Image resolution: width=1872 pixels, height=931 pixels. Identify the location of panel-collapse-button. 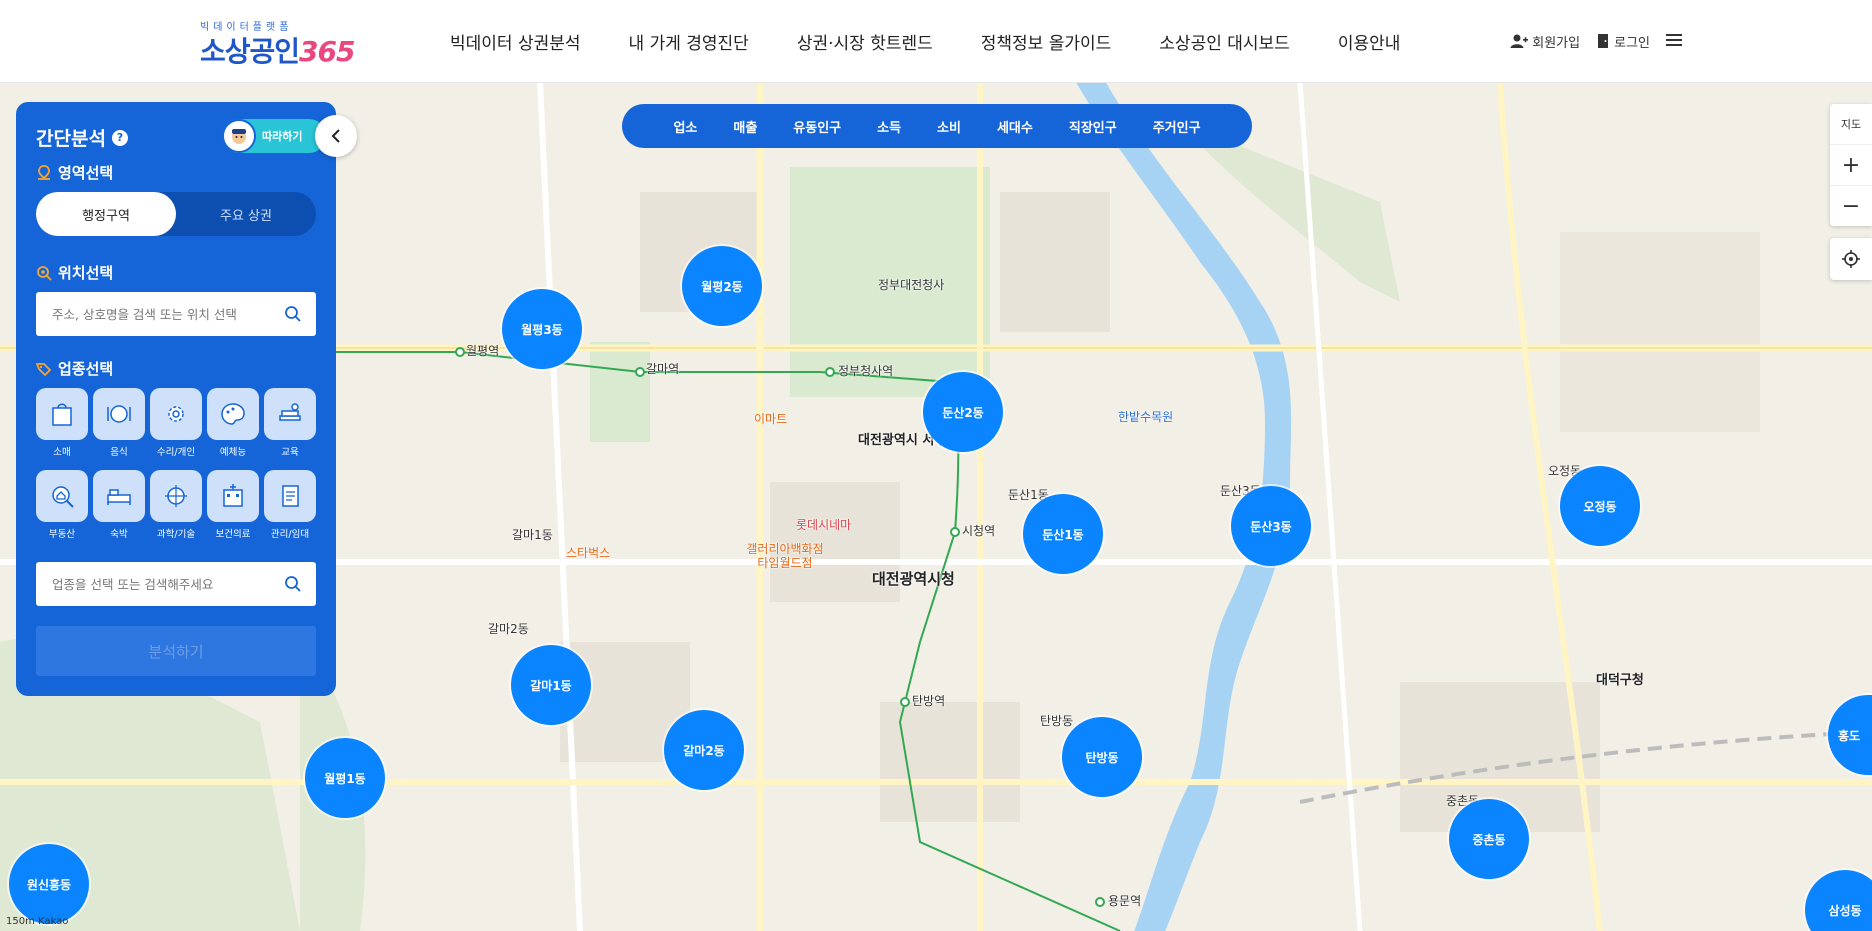
(336, 136).